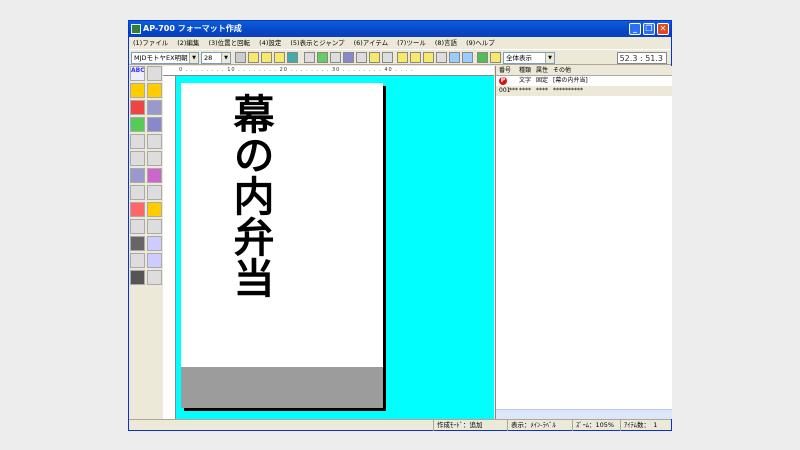  What do you see at coordinates (137, 141) in the screenshot?
I see `shape-tool-icon` at bounding box center [137, 141].